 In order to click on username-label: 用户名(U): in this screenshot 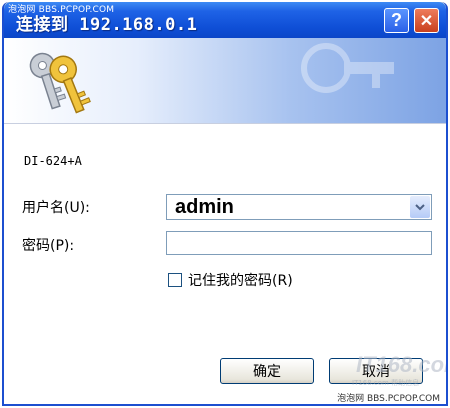, I will do `click(56, 208)`.